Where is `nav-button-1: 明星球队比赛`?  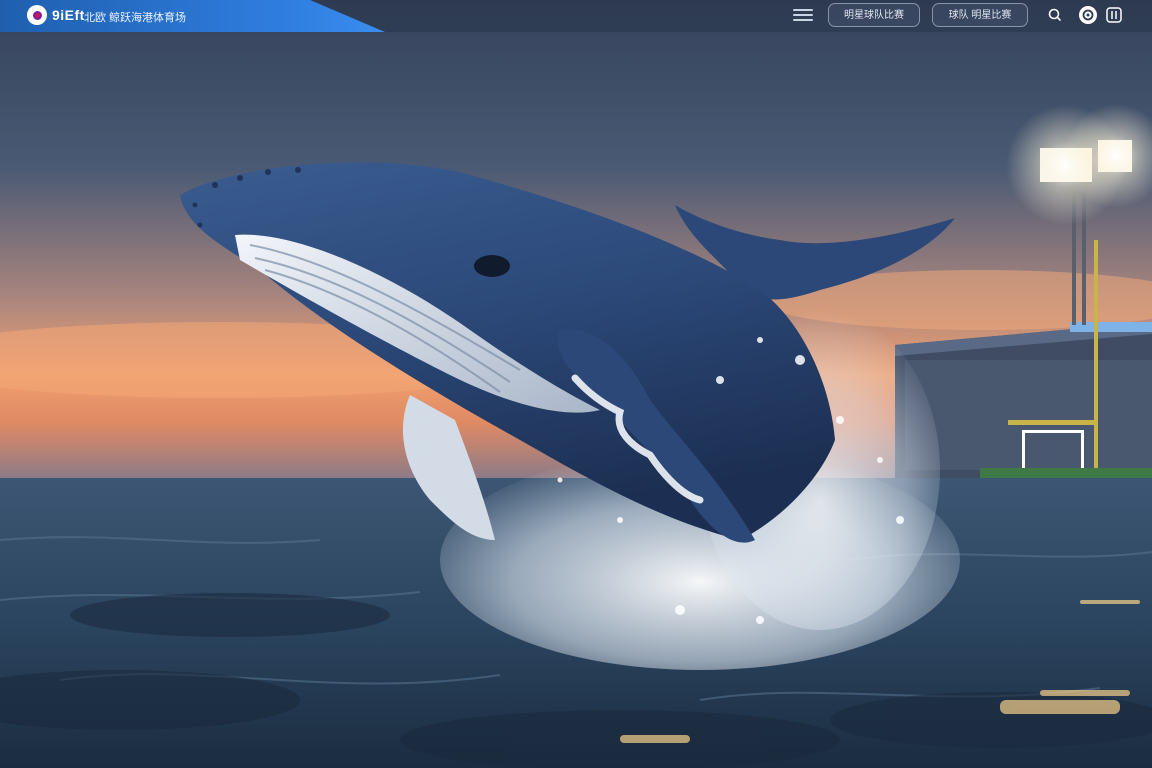 nav-button-1: 明星球队比赛 is located at coordinates (874, 15).